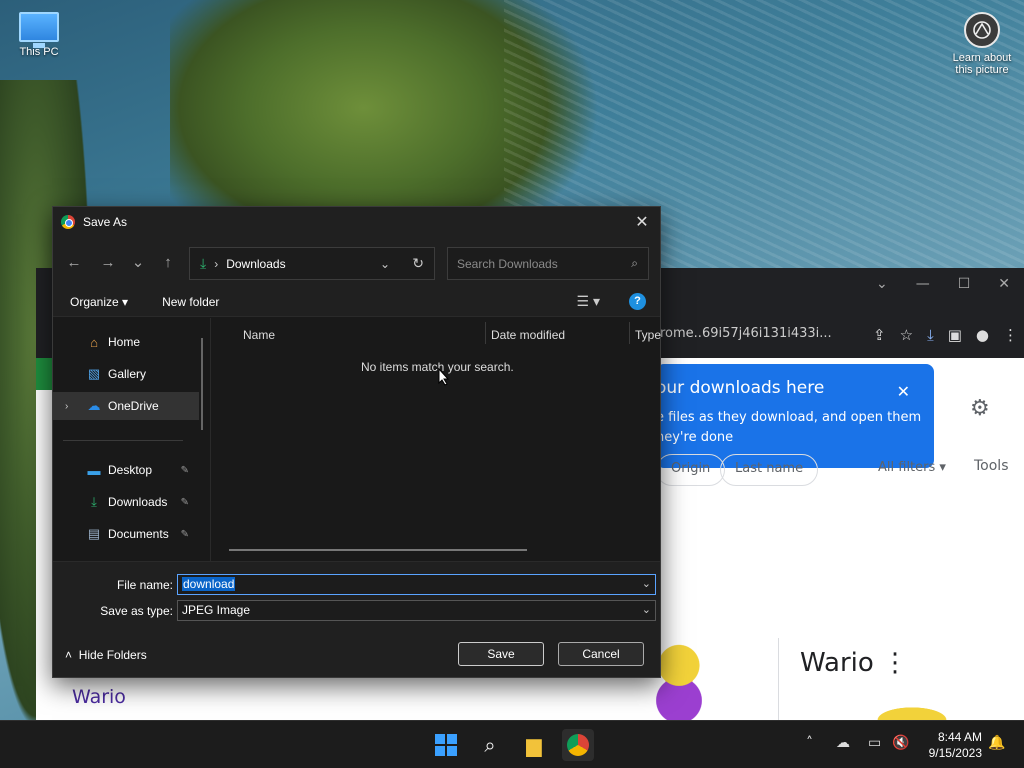  Describe the element at coordinates (955, 745) in the screenshot. I see `clock: 8:44 AM 9/15/2023` at that location.